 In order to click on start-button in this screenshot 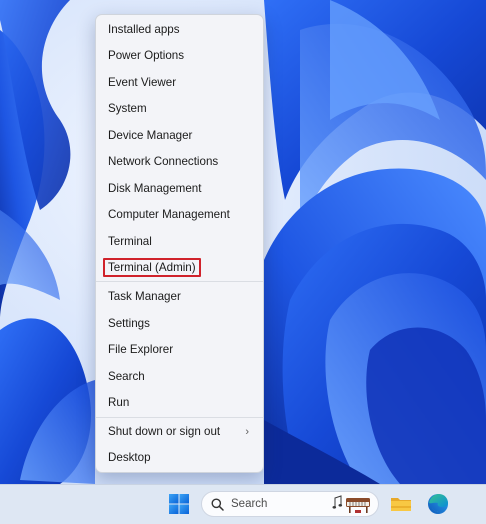, I will do `click(179, 504)`.